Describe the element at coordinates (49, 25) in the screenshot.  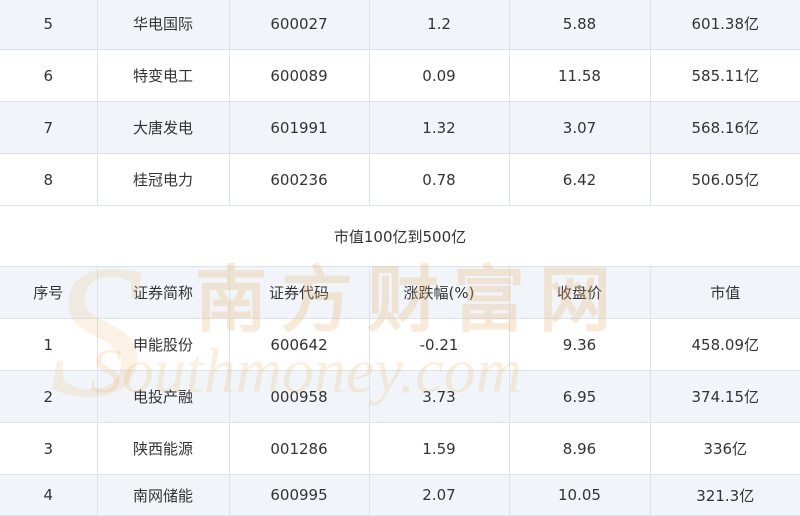
I see `cell-index: 5` at that location.